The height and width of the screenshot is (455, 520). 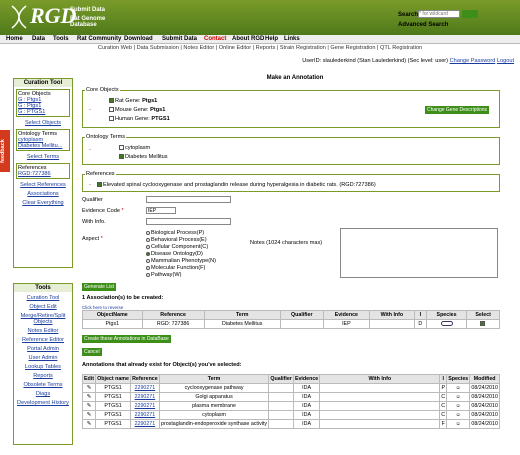 What do you see at coordinates (420, 315) in the screenshot?
I see `column-header: I` at bounding box center [420, 315].